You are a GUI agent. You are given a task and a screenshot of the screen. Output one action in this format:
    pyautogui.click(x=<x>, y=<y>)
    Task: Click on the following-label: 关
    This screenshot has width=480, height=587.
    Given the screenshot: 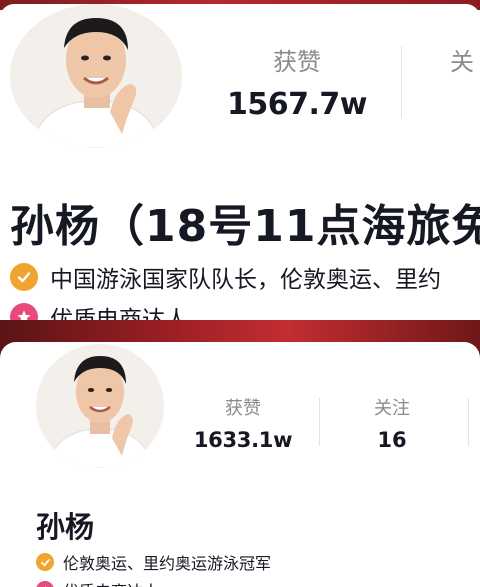 What is the action you would take?
    pyautogui.click(x=462, y=62)
    